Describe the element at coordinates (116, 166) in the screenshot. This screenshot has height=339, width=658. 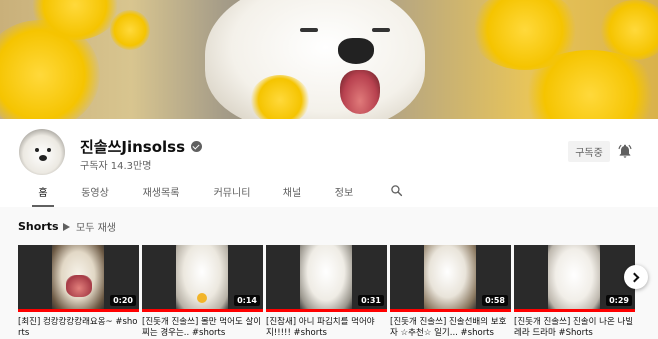
I see `subscriber-count: 구독자 14.3만명` at that location.